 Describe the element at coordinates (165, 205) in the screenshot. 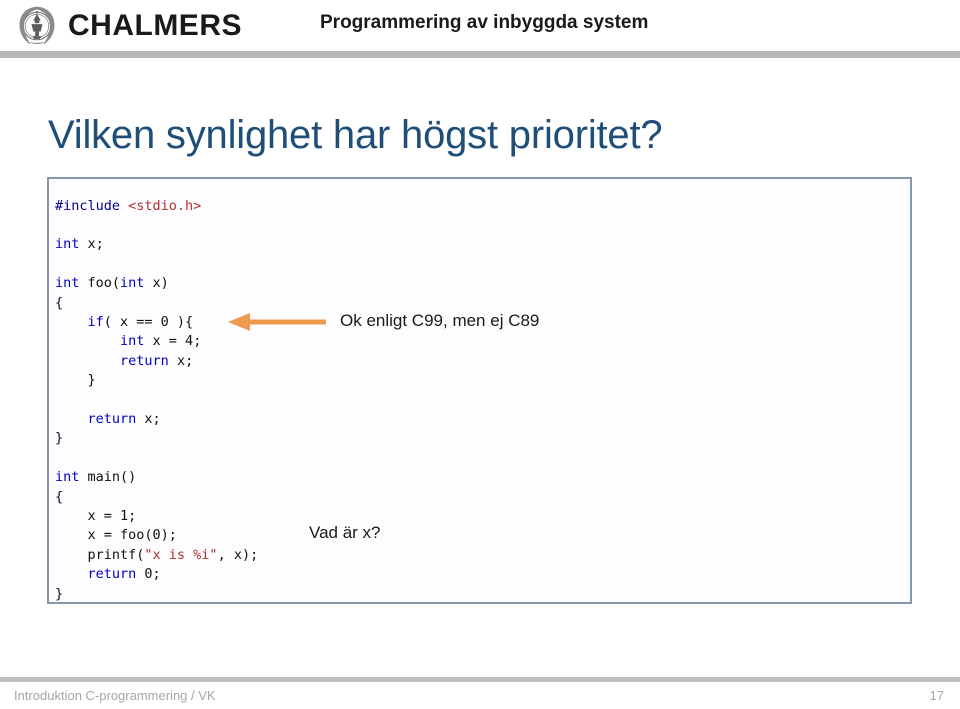

I see `code-token: <stdio.h>` at that location.